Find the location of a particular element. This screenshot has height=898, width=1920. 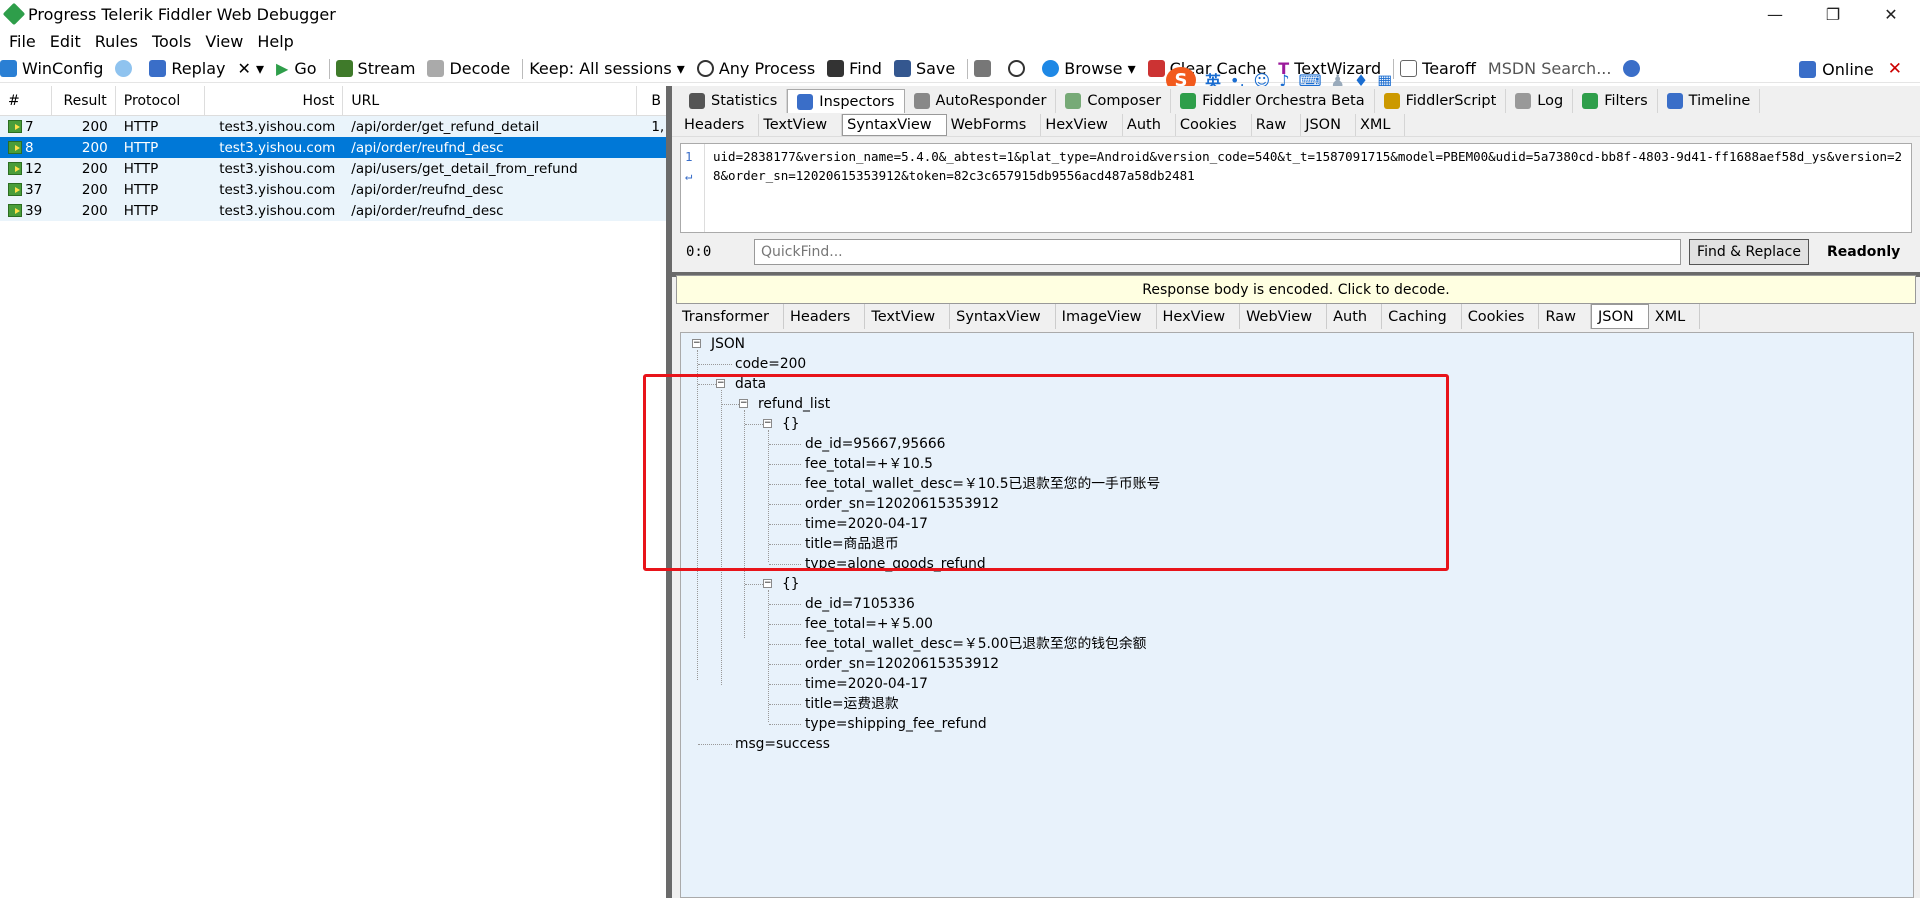

col-body: B is located at coordinates (651, 101).